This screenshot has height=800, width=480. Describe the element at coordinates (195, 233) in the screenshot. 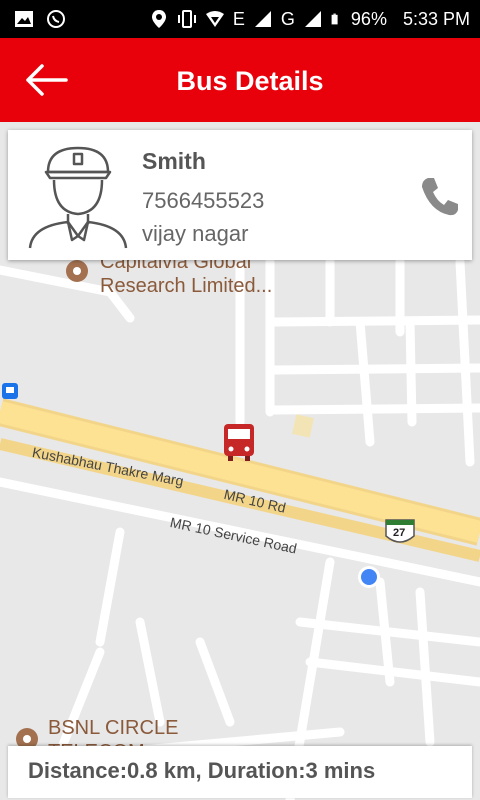

I see `driver-location: vijay nagar` at that location.